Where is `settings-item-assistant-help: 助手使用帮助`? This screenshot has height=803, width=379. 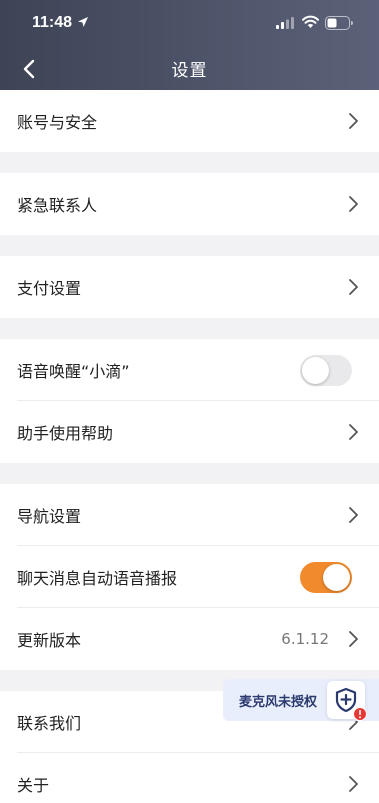 settings-item-assistant-help: 助手使用帮助 is located at coordinates (189, 432).